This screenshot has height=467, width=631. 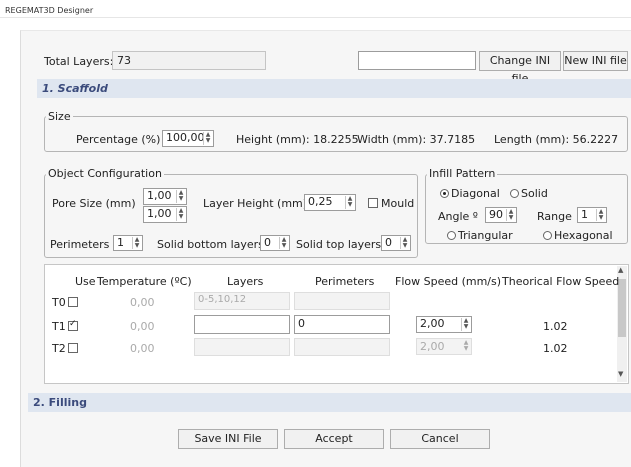 I want to click on row-t2-perimeters-input, so click(x=342, y=347).